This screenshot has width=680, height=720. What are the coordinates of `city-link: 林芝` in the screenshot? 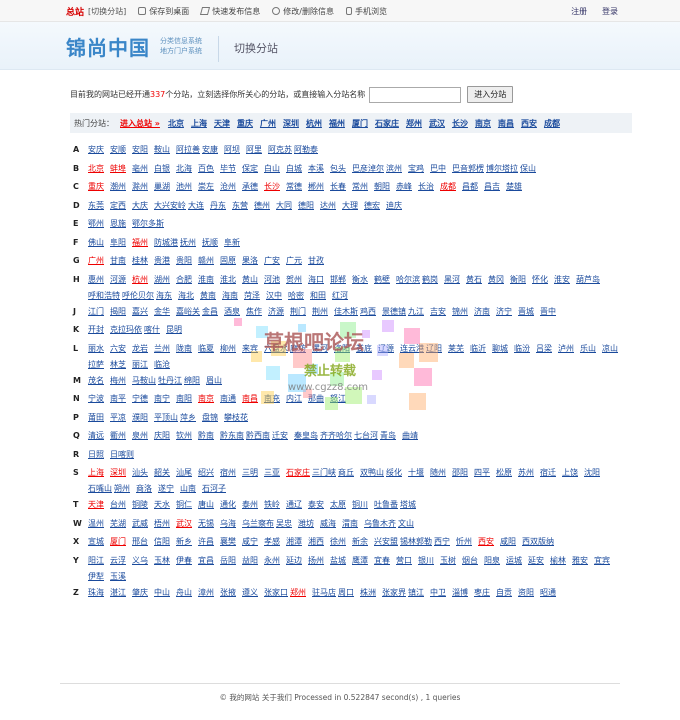 It's located at (121, 365).